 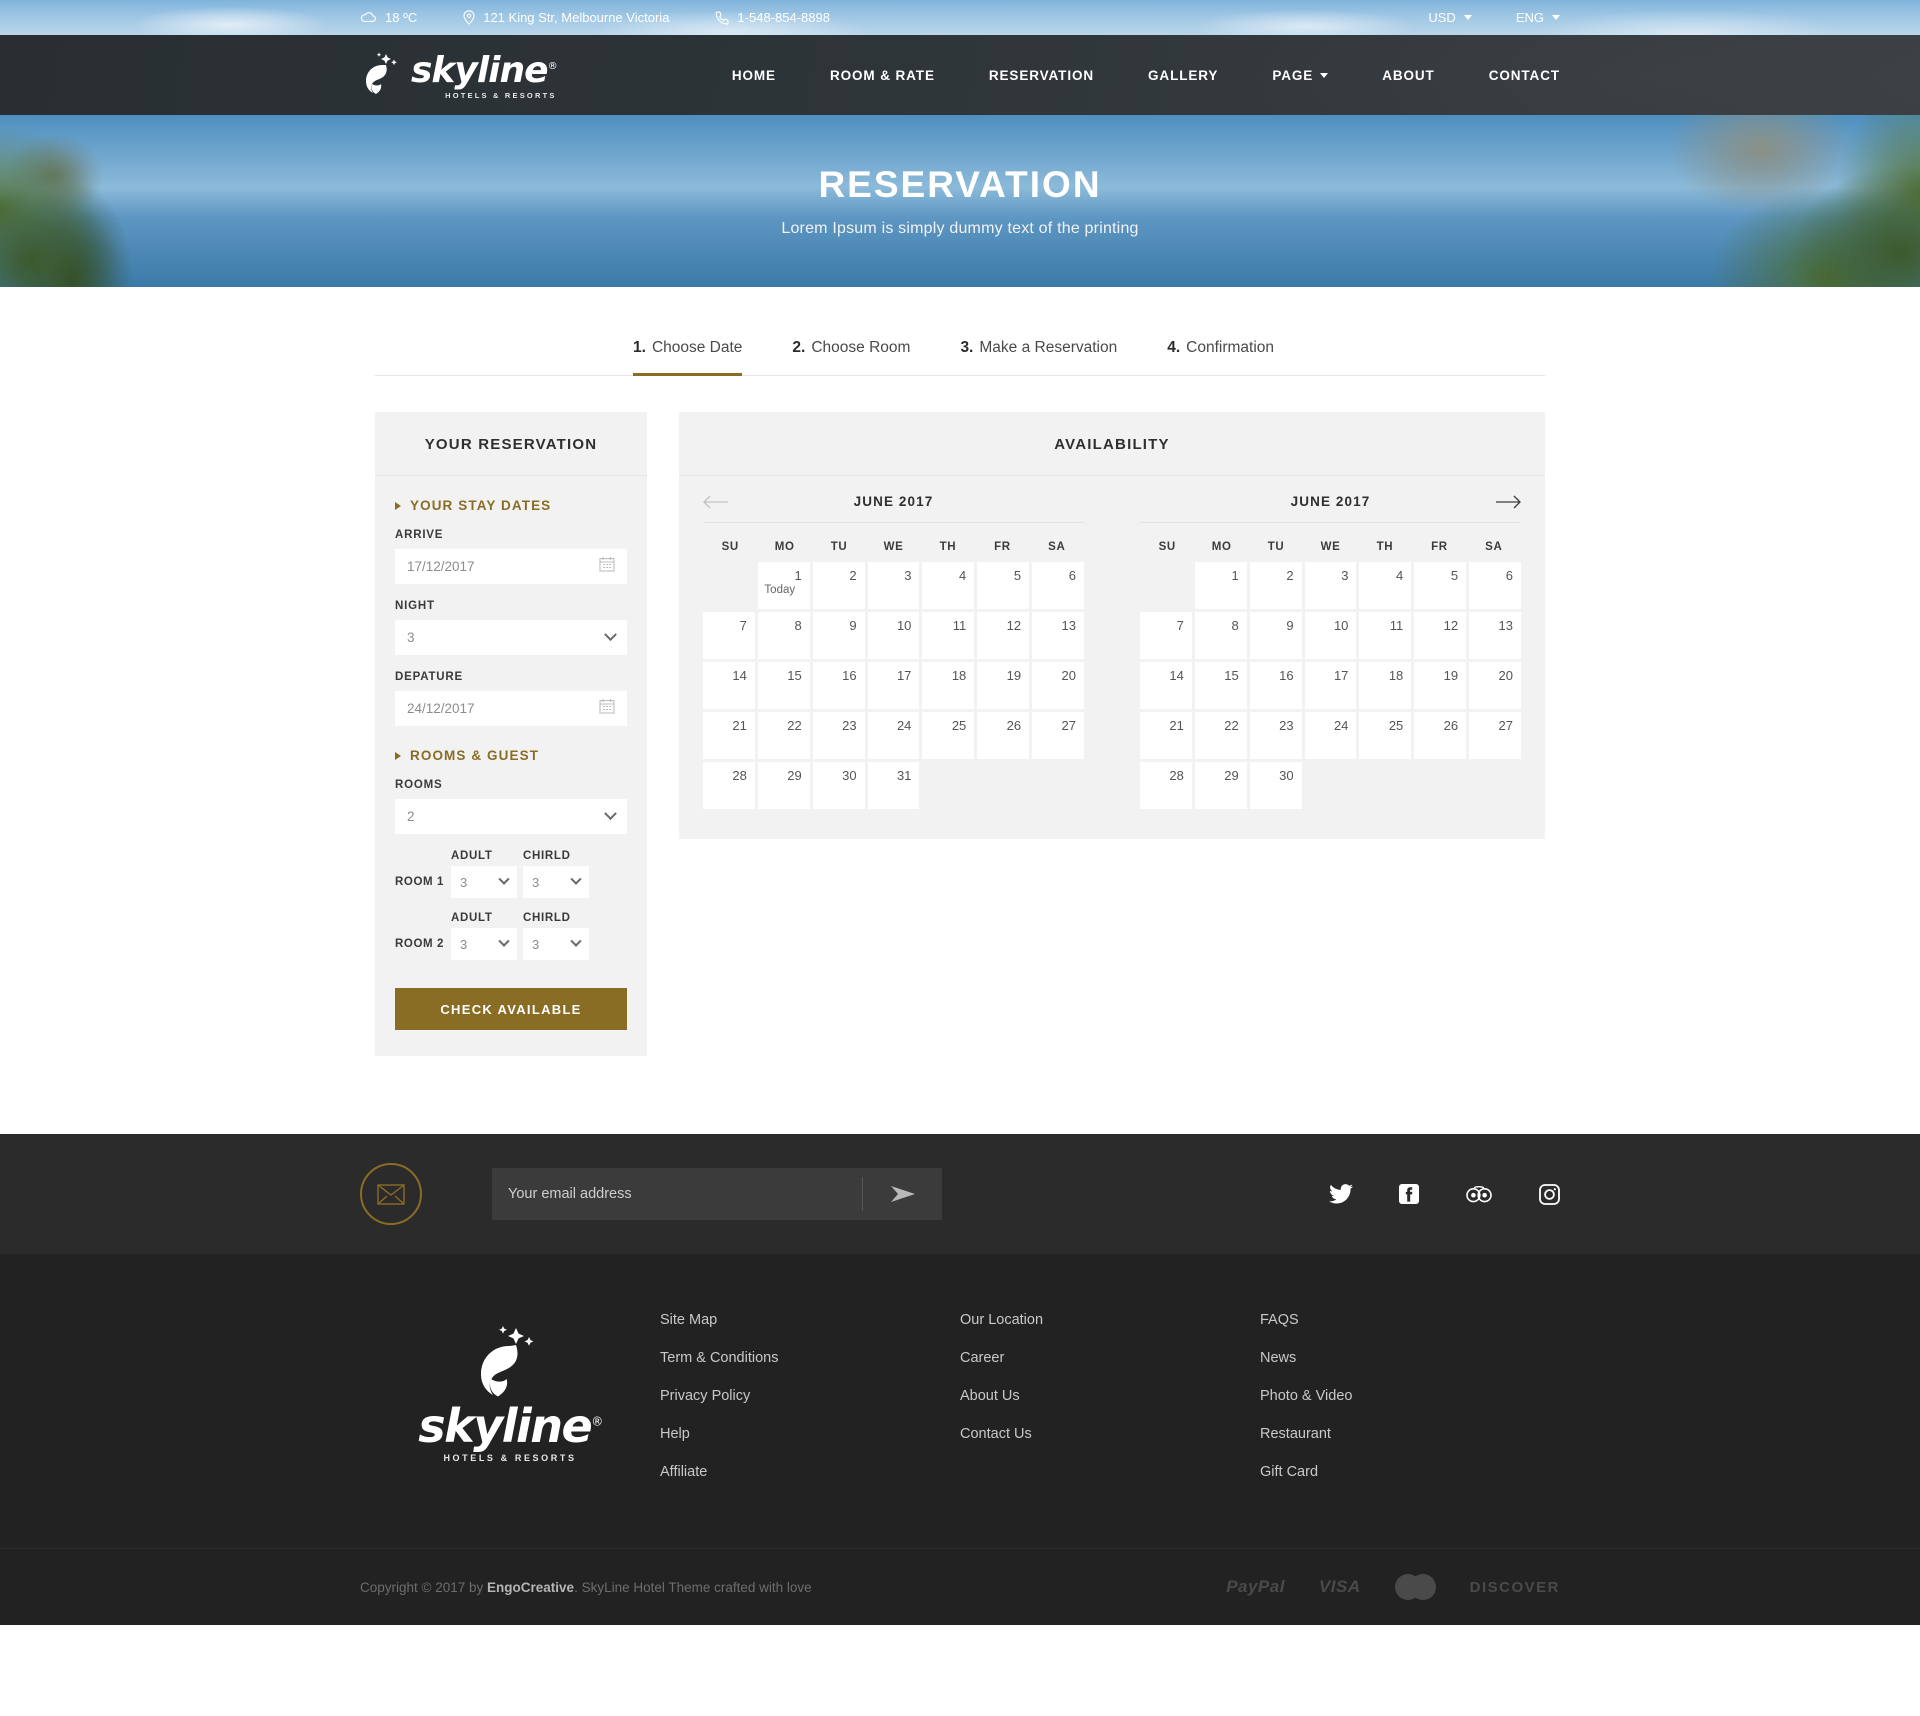 What do you see at coordinates (511, 708) in the screenshot?
I see `departure-field` at bounding box center [511, 708].